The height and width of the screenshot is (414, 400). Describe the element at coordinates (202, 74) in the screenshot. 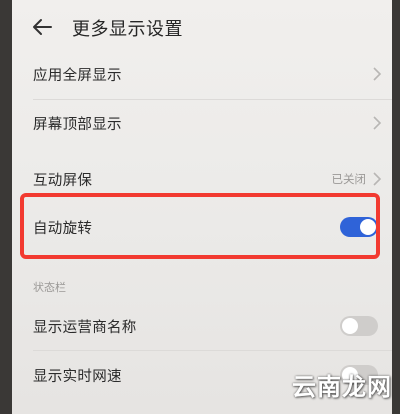

I see `setting-app-fullscreen: 应用全屏显示` at that location.